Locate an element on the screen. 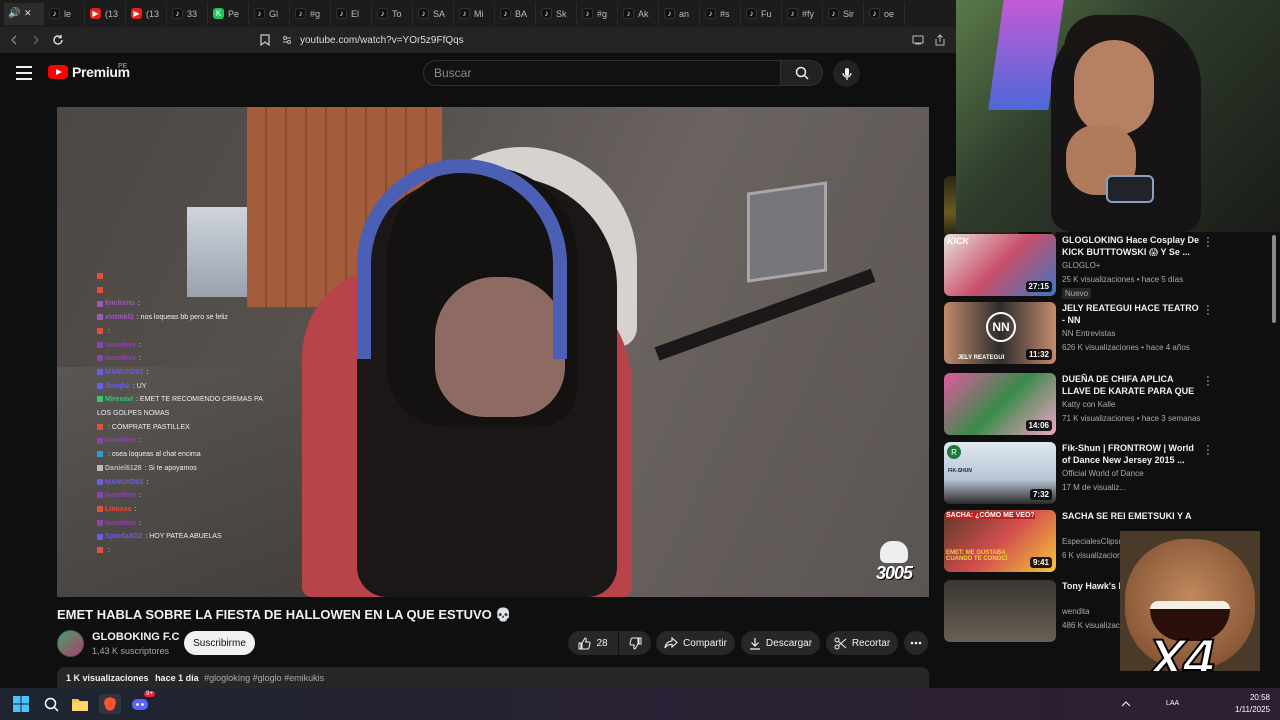 This screenshot has width=1280, height=720. back-button is located at coordinates (14, 40).